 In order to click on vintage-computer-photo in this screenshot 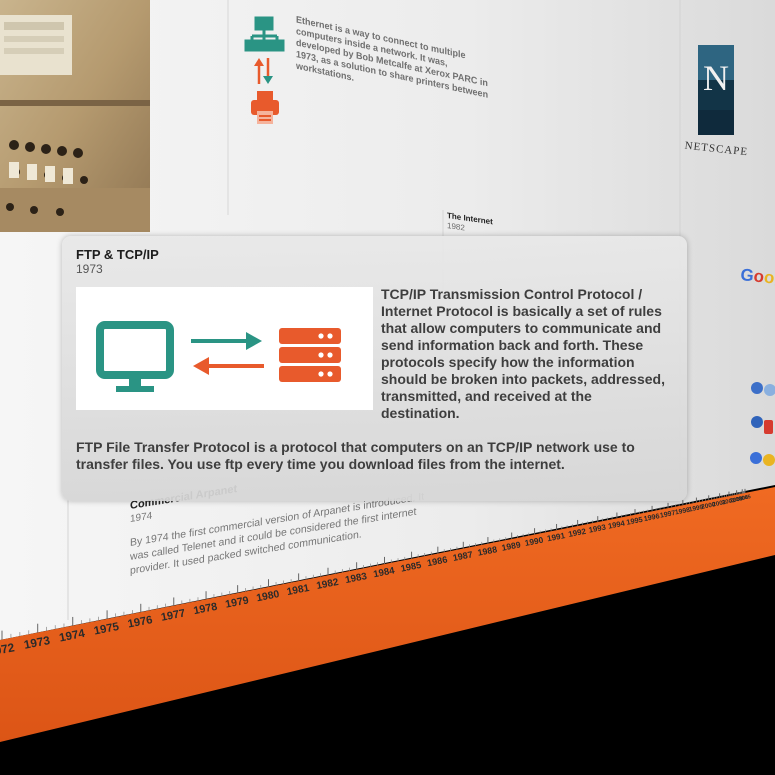, I will do `click(75, 116)`.